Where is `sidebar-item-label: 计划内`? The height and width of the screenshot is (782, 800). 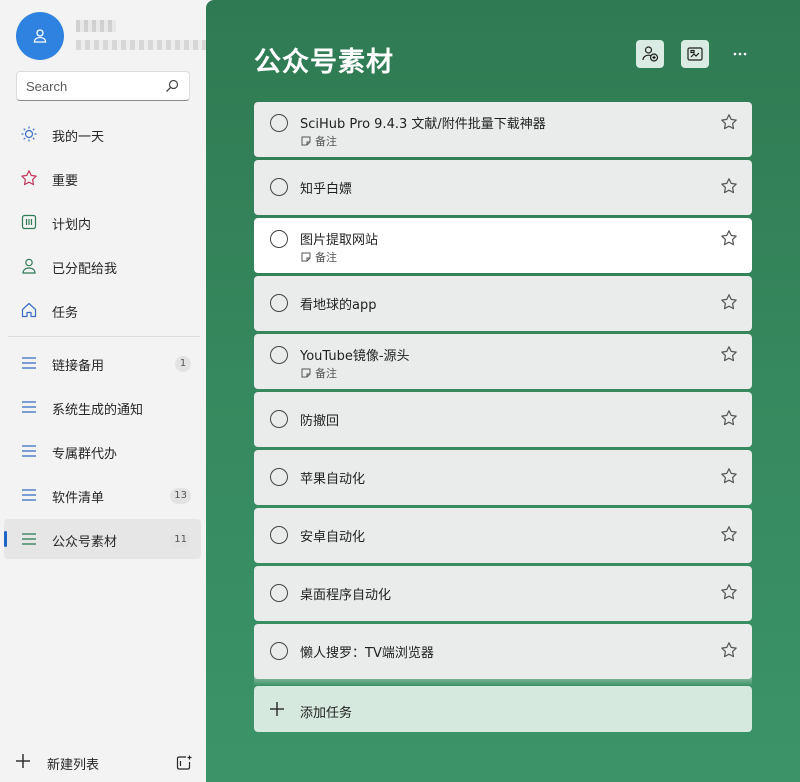
sidebar-item-label: 计划内 is located at coordinates (72, 225).